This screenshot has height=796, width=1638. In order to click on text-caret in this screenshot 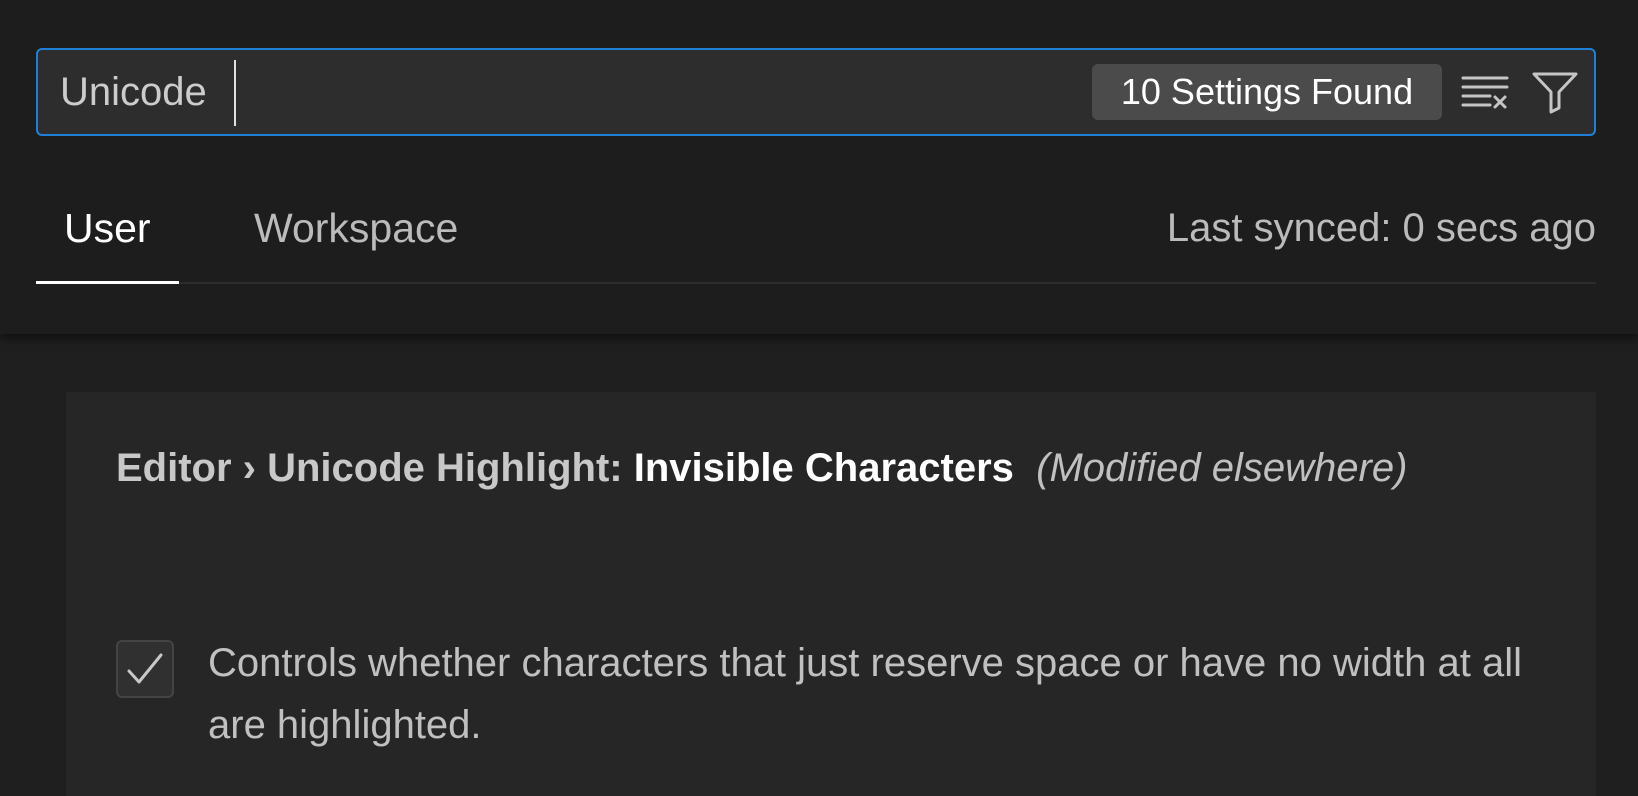, I will do `click(235, 93)`.